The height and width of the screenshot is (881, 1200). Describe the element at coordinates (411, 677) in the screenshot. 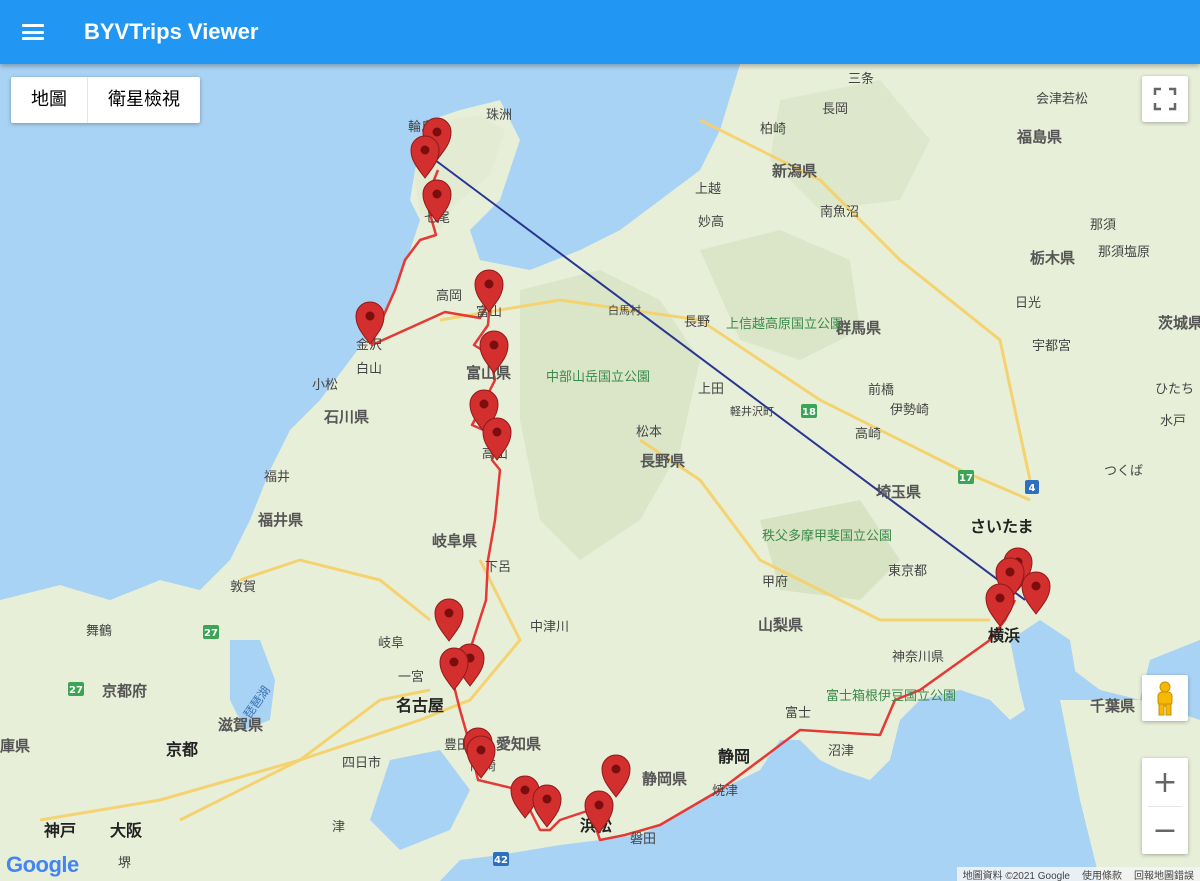

I see `map-label: 一宮` at that location.